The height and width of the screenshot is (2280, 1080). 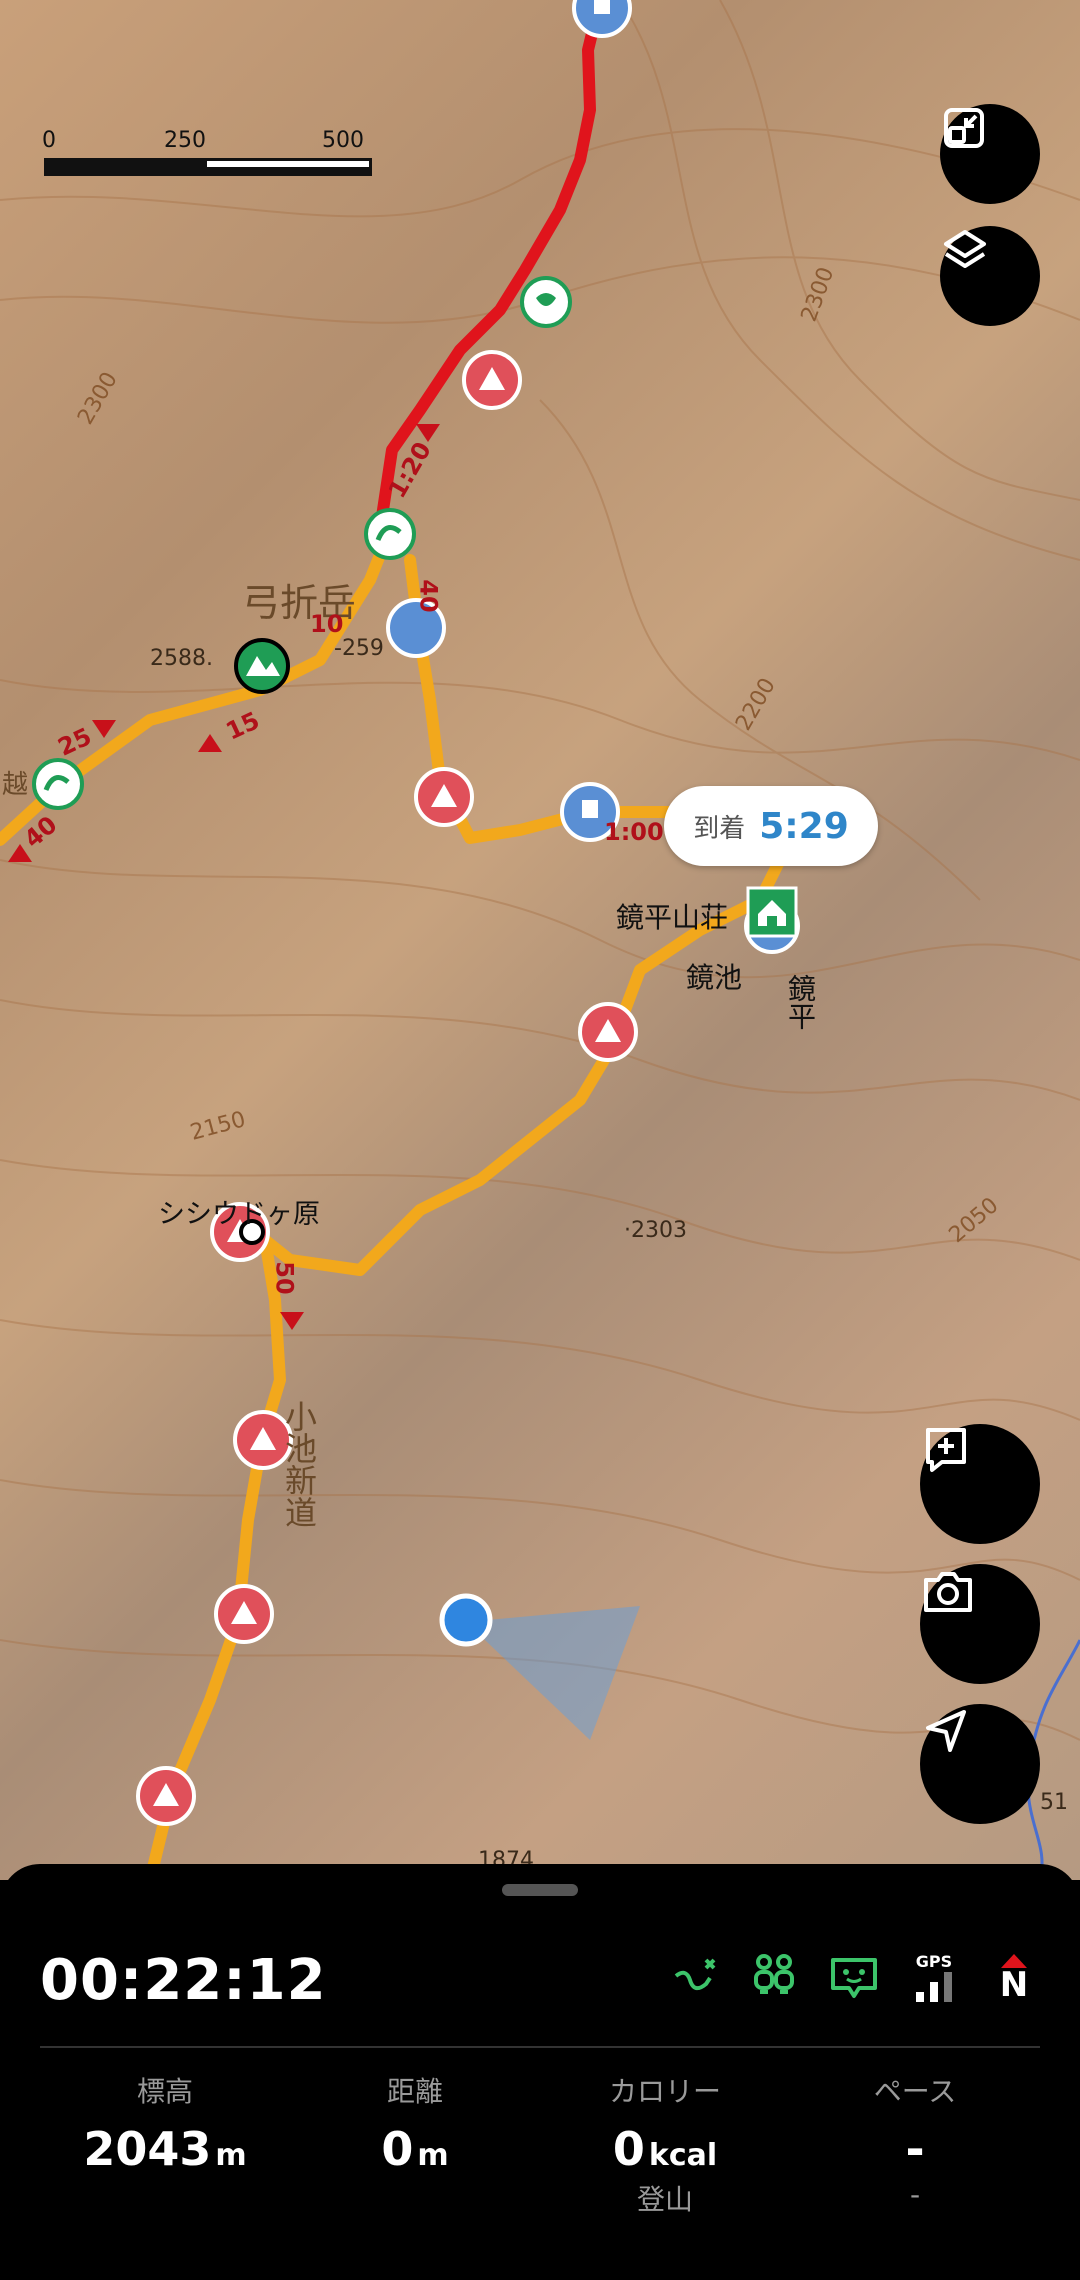 I want to click on route-icon, so click(x=694, y=1978).